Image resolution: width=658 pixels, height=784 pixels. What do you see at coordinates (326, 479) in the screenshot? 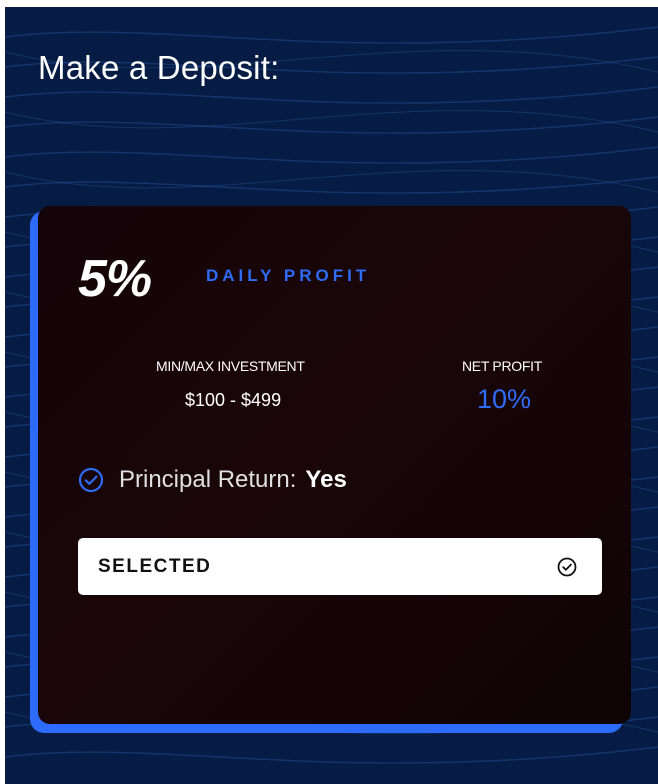
I see `principal-return-value: Yes` at bounding box center [326, 479].